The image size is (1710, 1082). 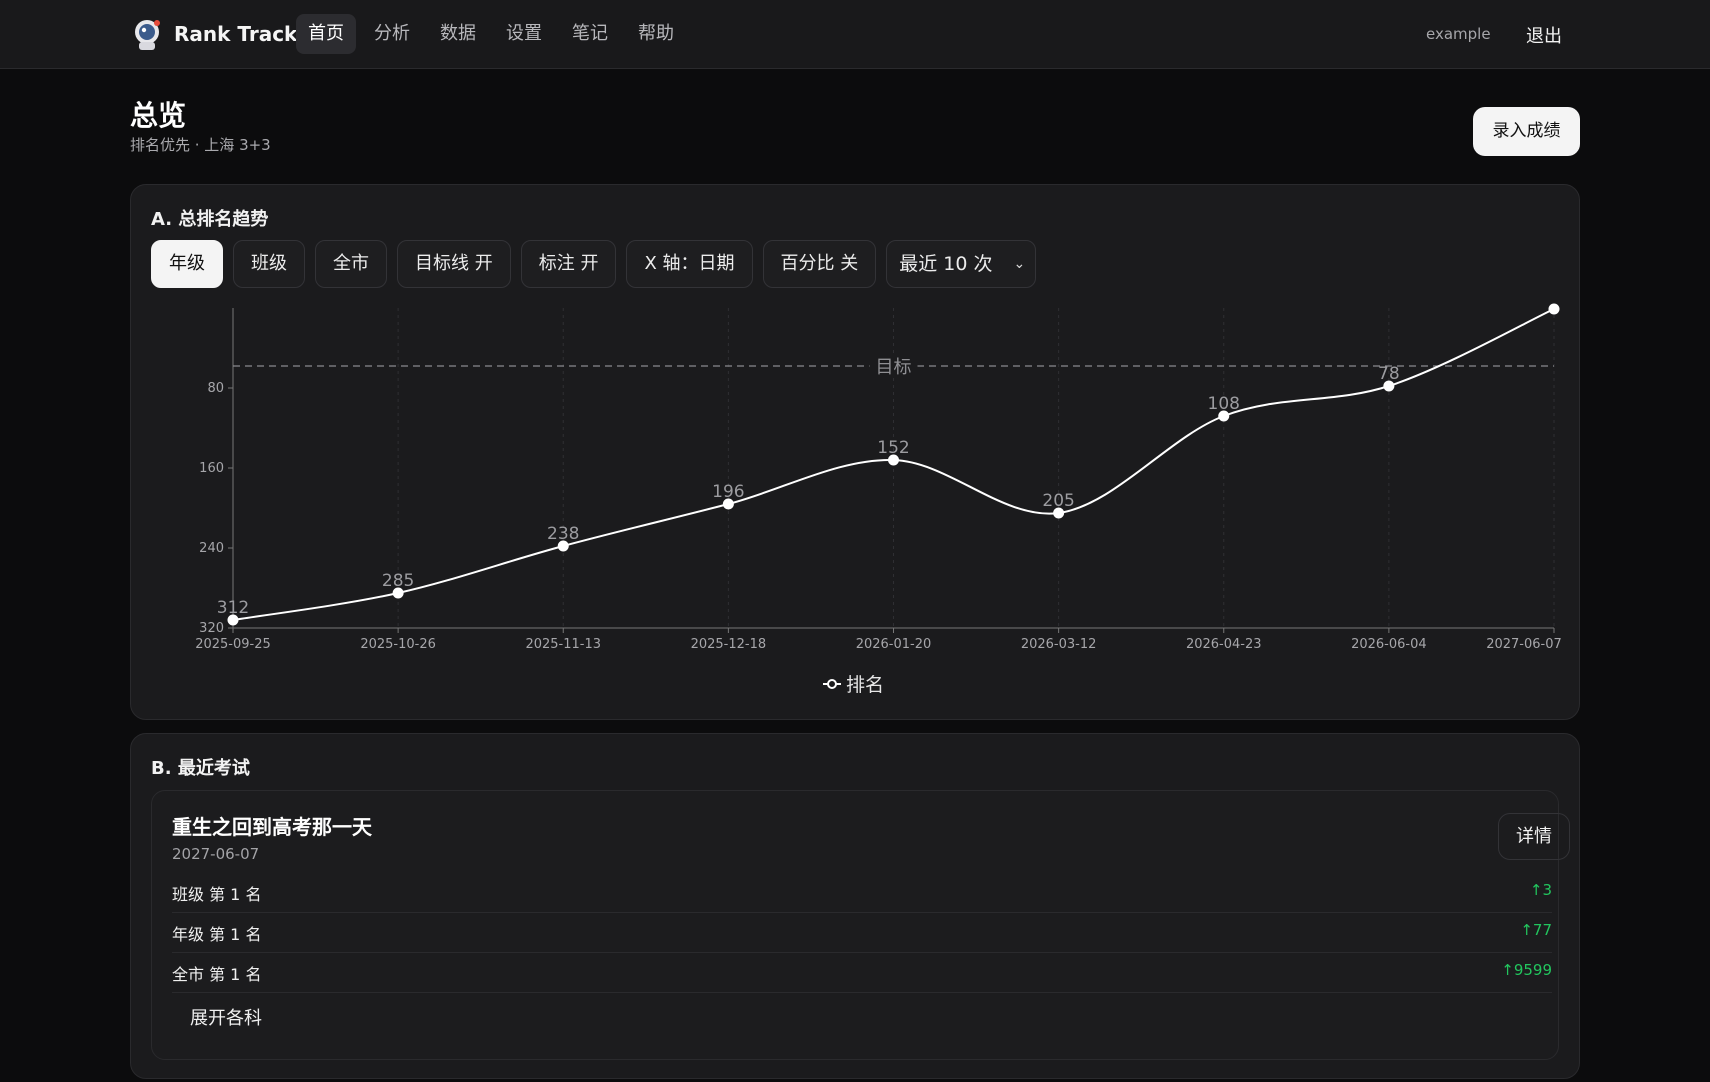 I want to click on x-tick-label: 2026-06-04, so click(x=1389, y=644).